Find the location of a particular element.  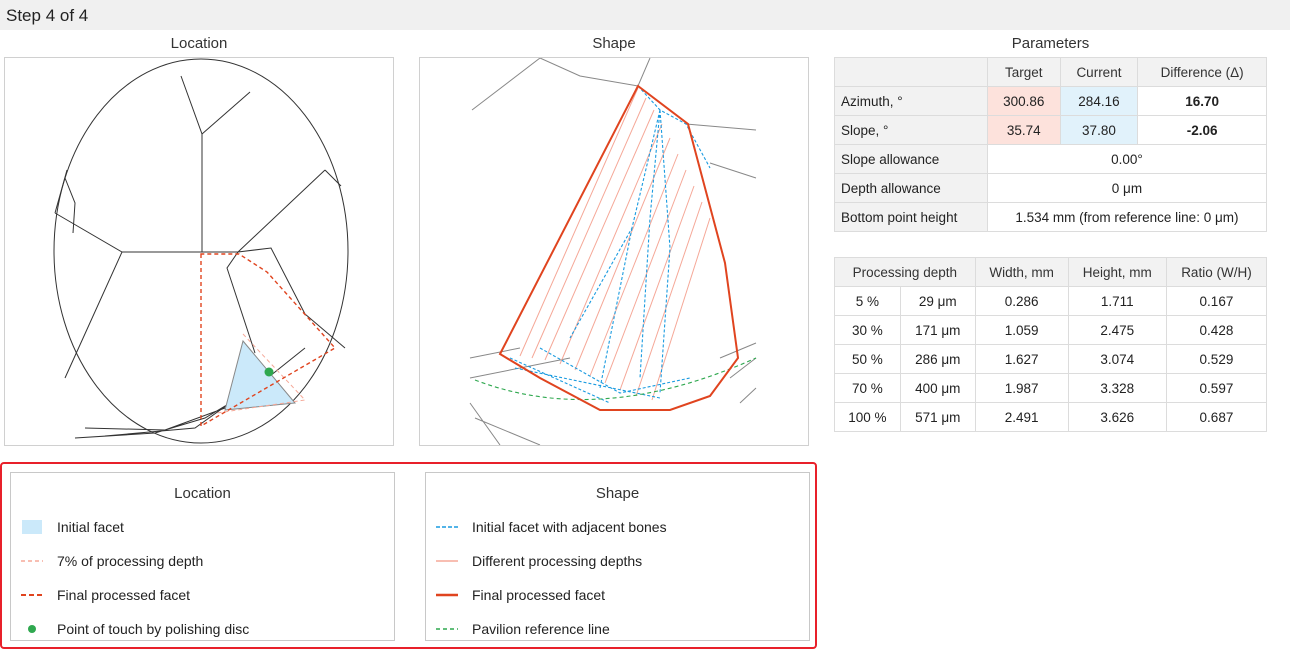

parameters-header-empty is located at coordinates (911, 72).